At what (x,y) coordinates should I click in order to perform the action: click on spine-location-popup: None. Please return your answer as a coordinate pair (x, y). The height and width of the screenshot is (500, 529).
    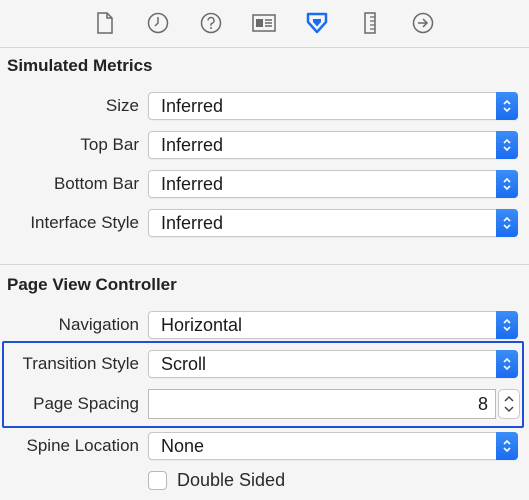
    Looking at the image, I should click on (333, 446).